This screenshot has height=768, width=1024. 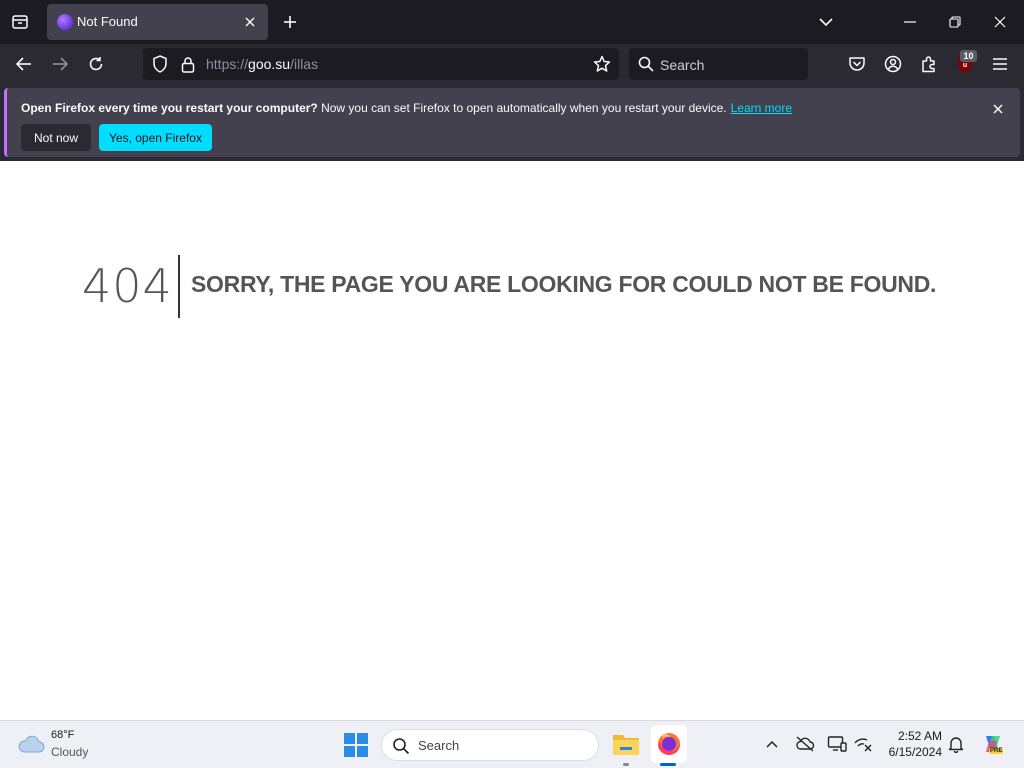 I want to click on back-arrow-icon, so click(x=24, y=64).